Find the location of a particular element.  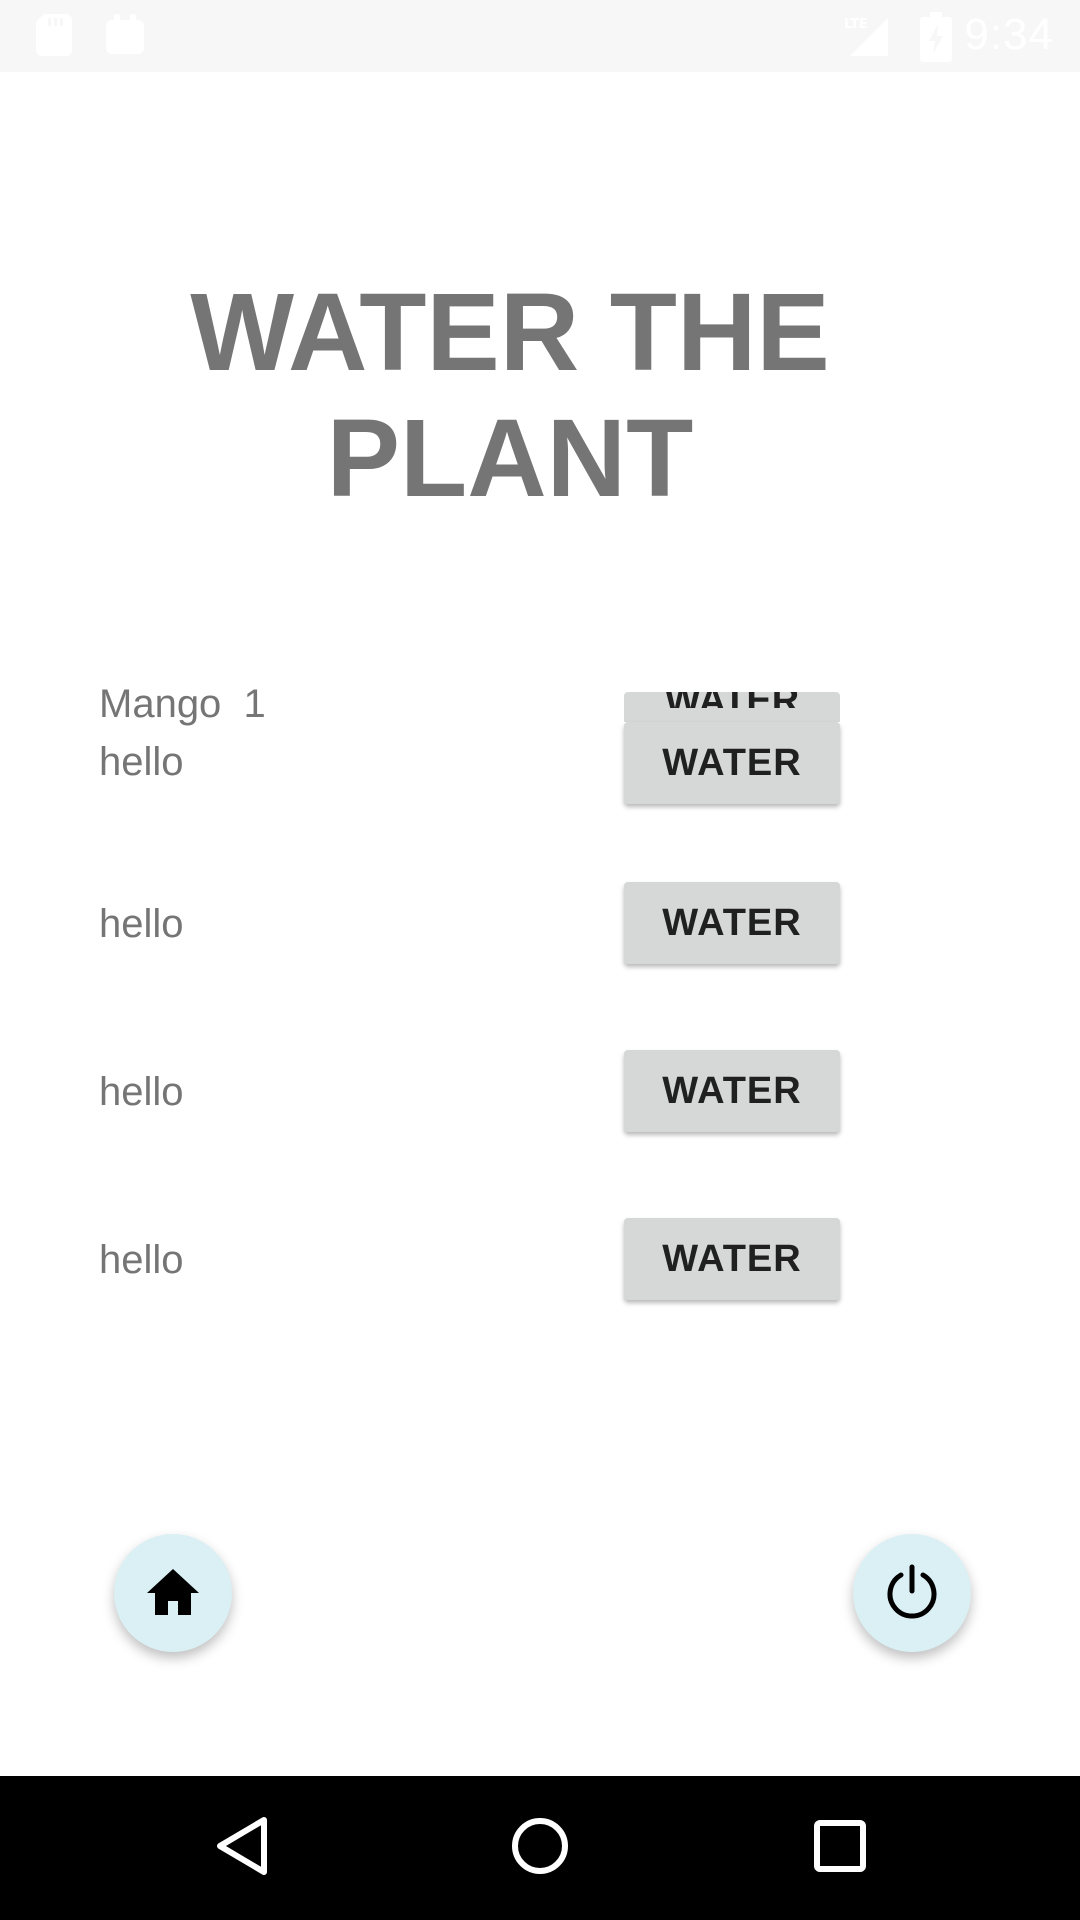

home-nav-button is located at coordinates (540, 1848).